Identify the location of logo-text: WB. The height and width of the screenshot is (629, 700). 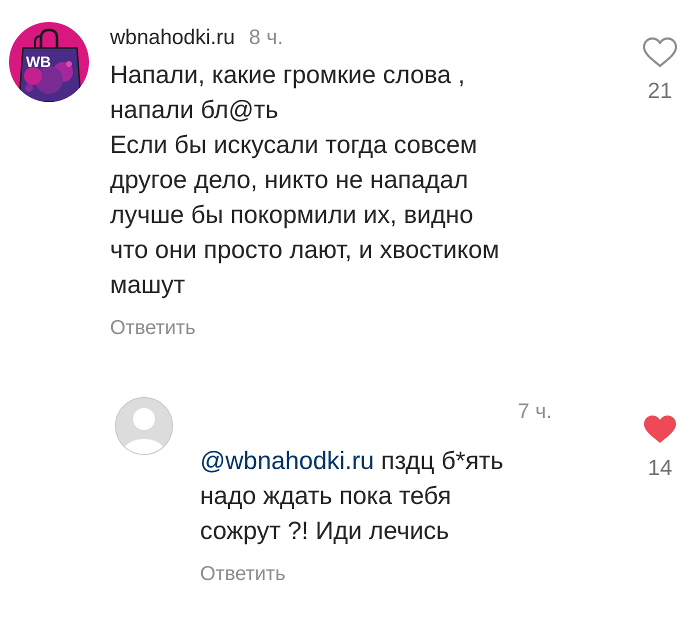
(38, 63).